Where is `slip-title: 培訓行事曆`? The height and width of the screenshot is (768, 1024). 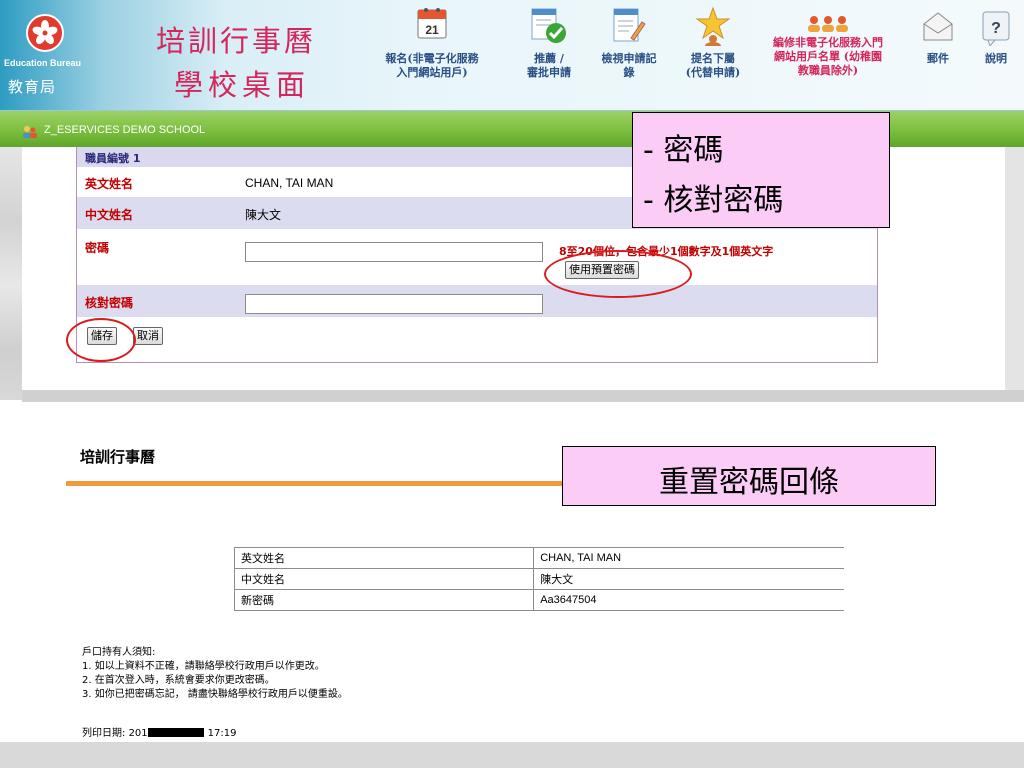 slip-title: 培訓行事曆 is located at coordinates (118, 457).